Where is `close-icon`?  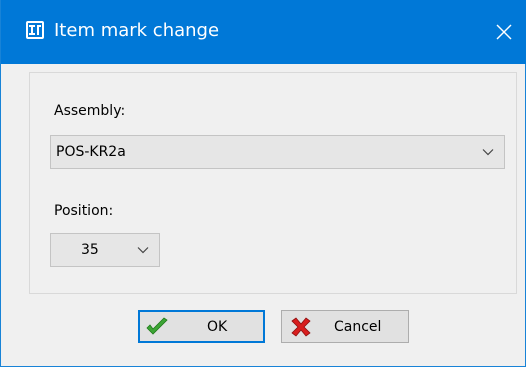
close-icon is located at coordinates (504, 32).